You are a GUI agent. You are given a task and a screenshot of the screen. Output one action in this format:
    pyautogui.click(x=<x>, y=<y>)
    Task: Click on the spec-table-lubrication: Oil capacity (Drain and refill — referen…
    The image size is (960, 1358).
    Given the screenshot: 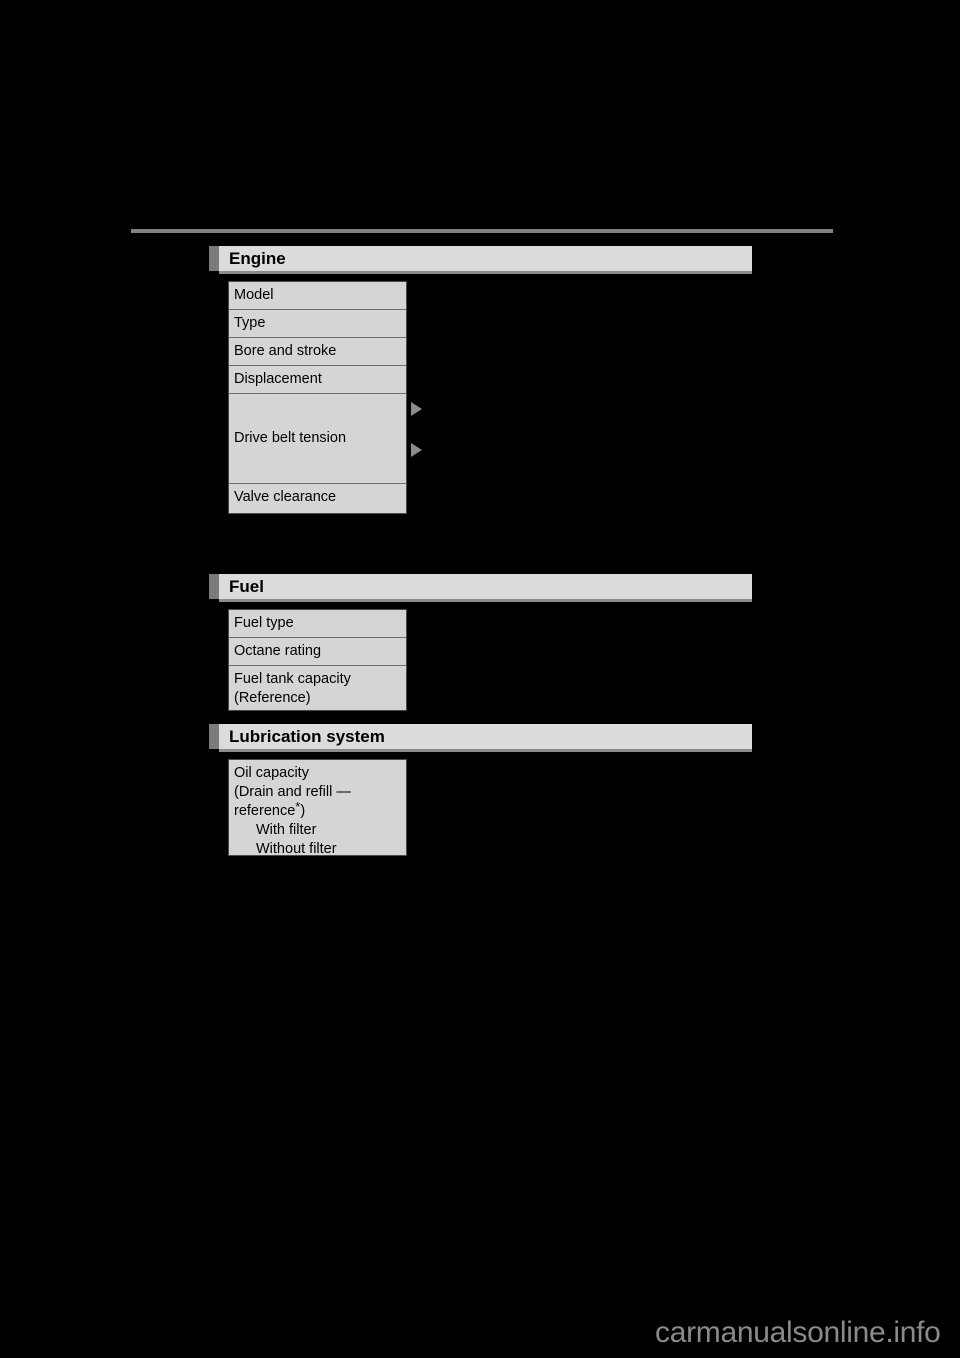 What is the action you would take?
    pyautogui.click(x=317, y=808)
    